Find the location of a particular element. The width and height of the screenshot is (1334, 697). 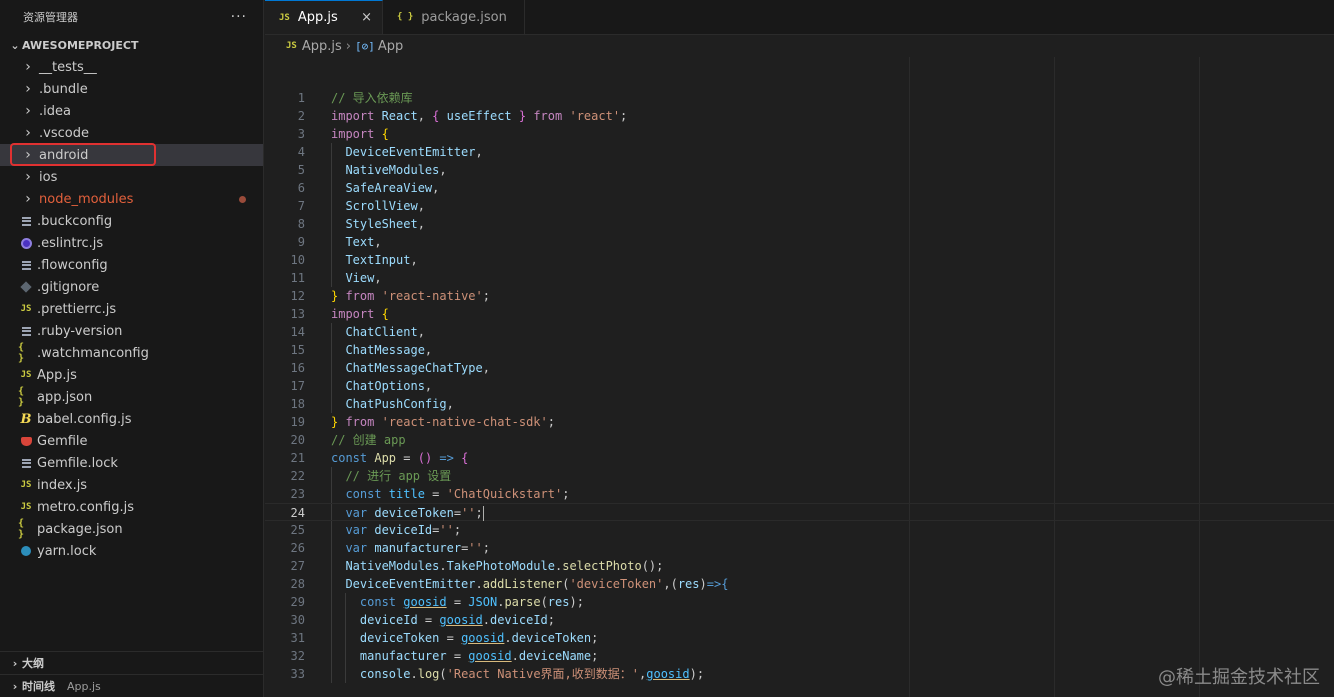

code-text: import { is located at coordinates (360, 314).